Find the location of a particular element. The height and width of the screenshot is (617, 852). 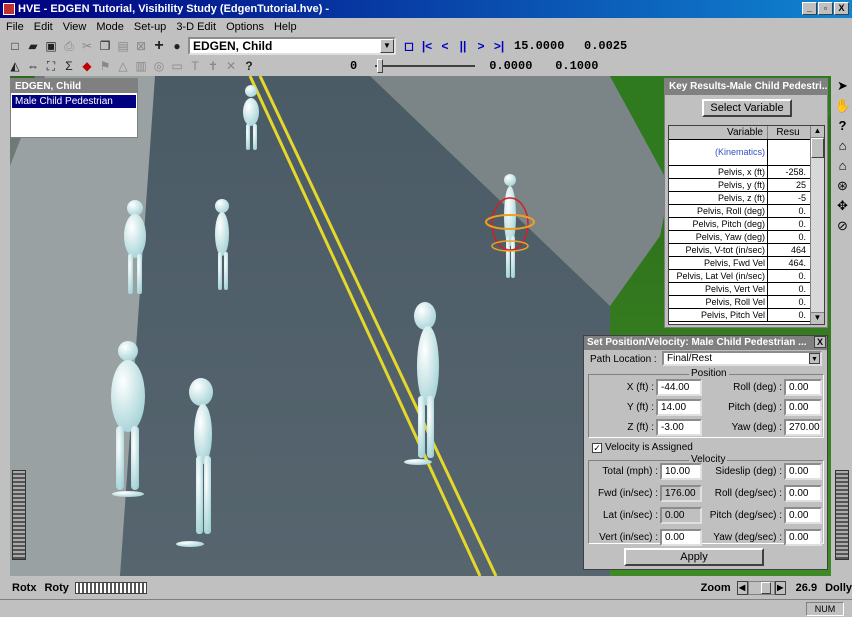

table-row: (Kinematics) is located at coordinates (746, 153).